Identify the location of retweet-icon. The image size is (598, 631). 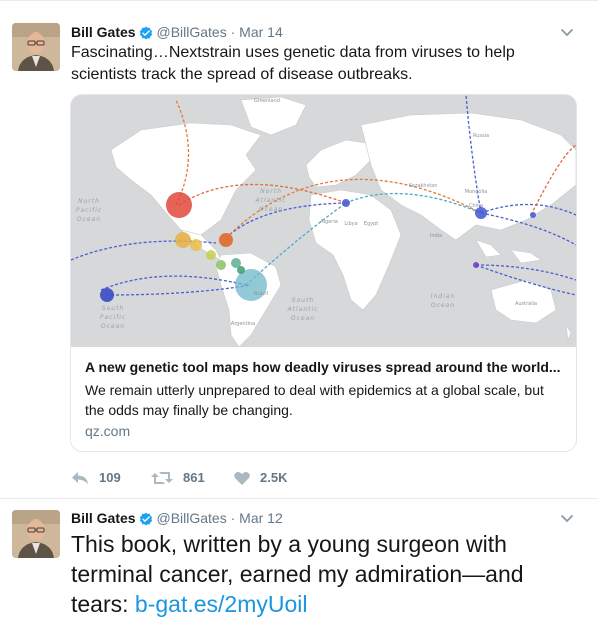
(167, 477).